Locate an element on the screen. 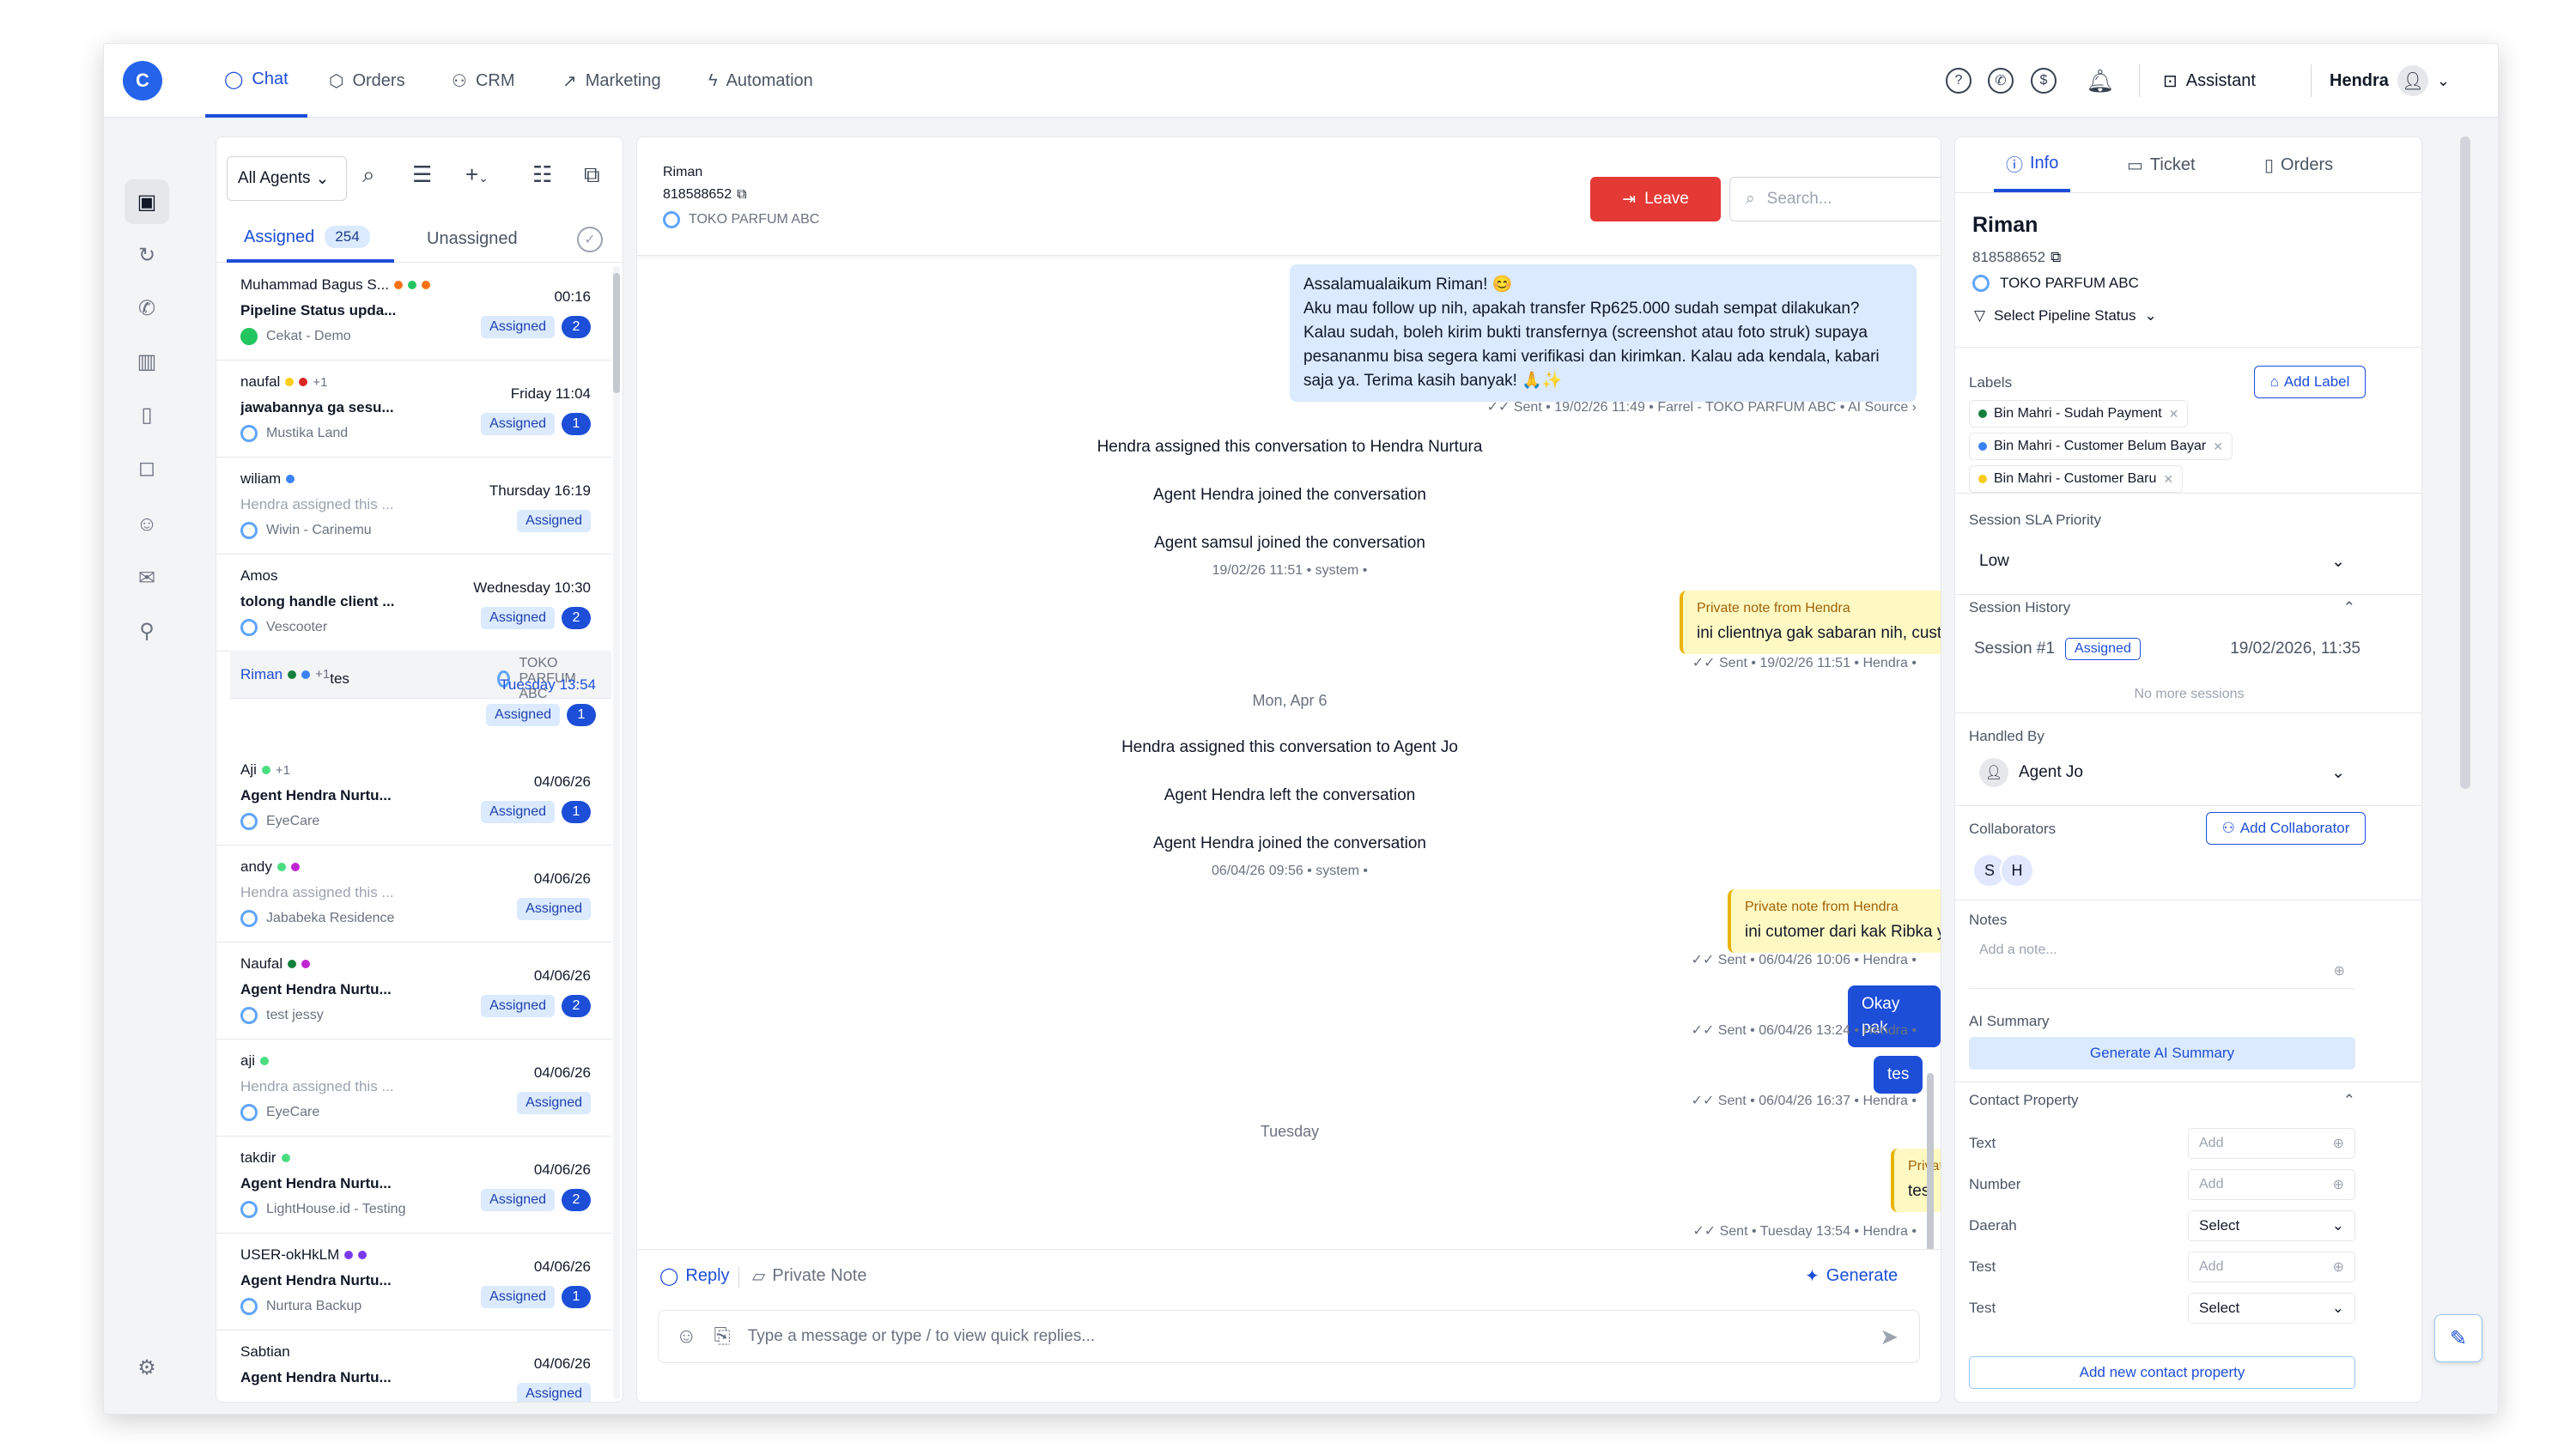  avatar: H is located at coordinates (2017, 870).